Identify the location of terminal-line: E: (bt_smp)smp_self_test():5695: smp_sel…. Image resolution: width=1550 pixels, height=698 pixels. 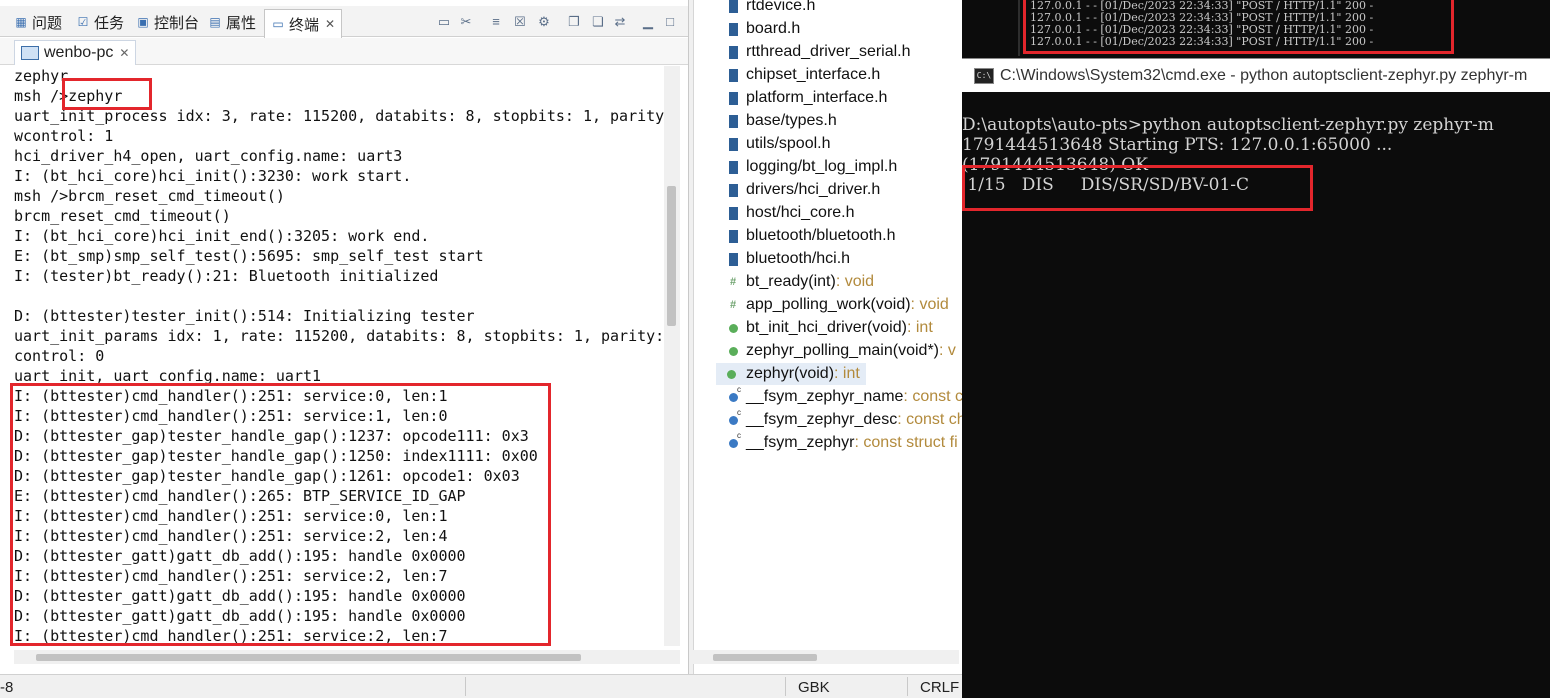
(249, 256).